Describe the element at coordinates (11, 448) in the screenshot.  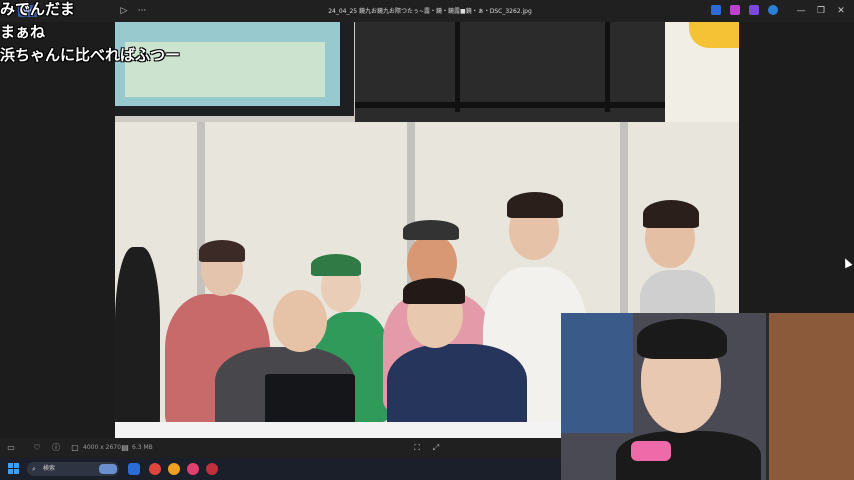
I see `filmstrip-icon: ▭` at that location.